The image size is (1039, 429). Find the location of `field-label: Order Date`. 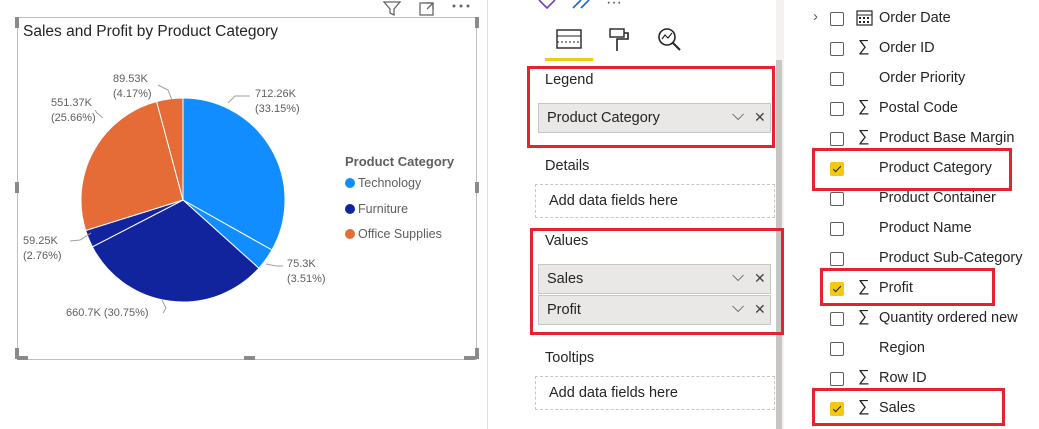

field-label: Order Date is located at coordinates (915, 18).